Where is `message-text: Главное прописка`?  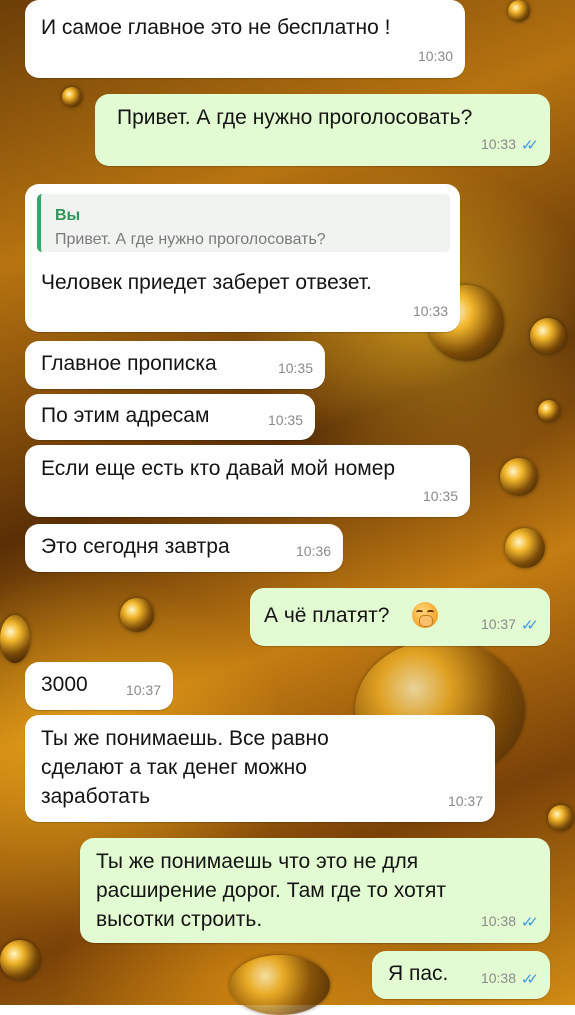 message-text: Главное прописка is located at coordinates (129, 363).